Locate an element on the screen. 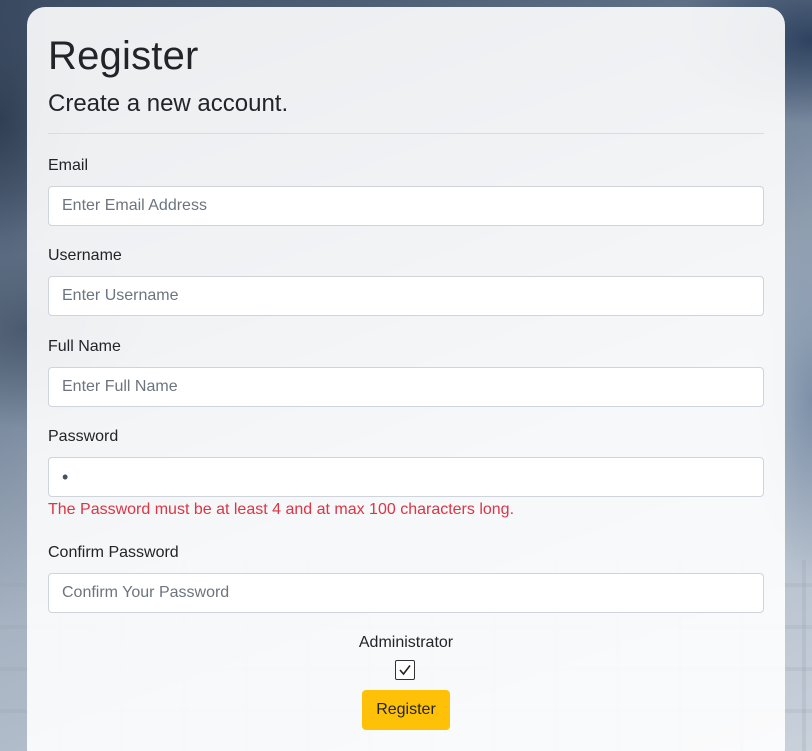  checkmark-icon is located at coordinates (405, 670).